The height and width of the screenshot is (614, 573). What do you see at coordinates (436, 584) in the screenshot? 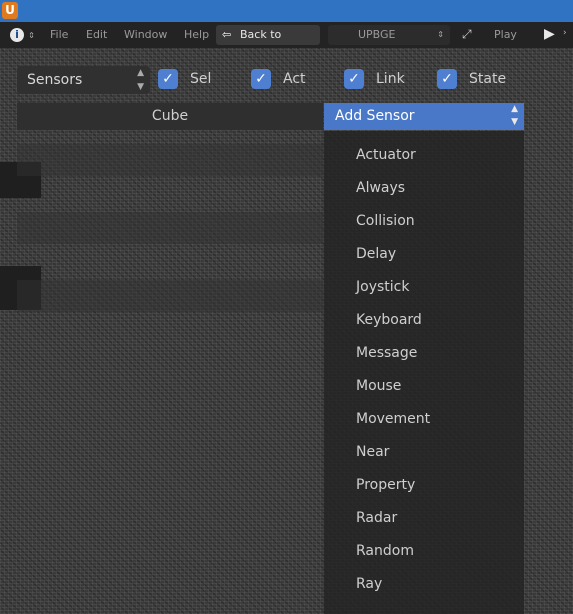
I see `menu-item-ray: Ray` at bounding box center [436, 584].